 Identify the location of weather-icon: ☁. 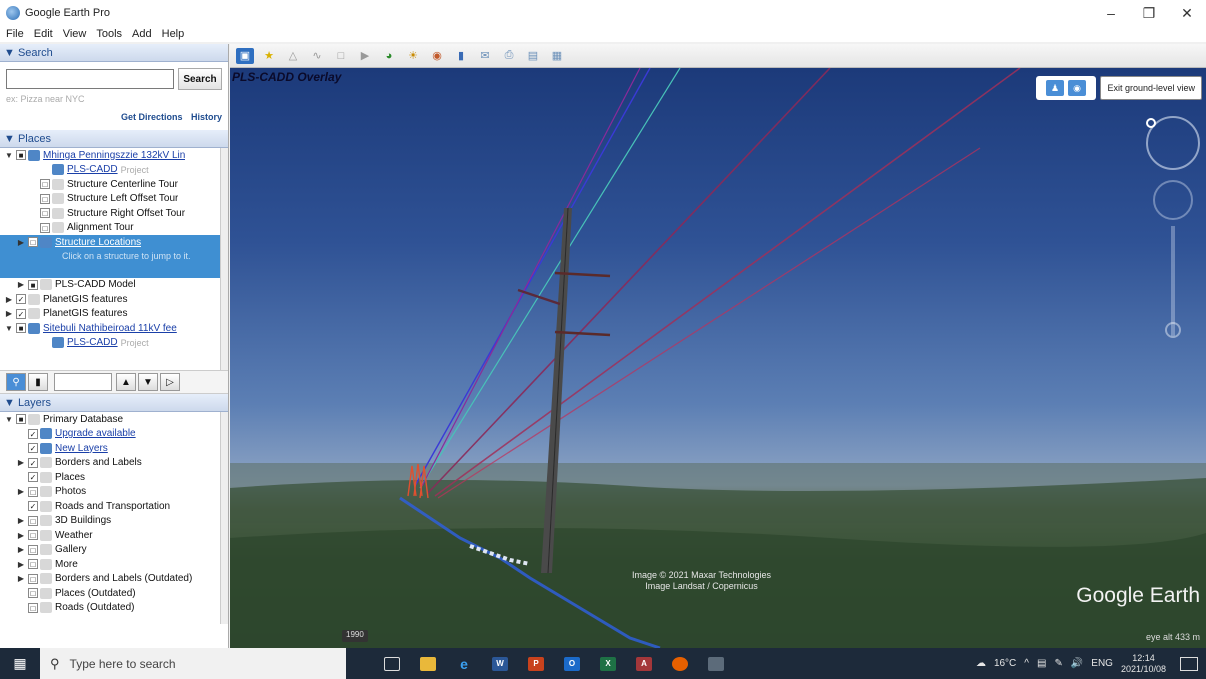
(981, 663).